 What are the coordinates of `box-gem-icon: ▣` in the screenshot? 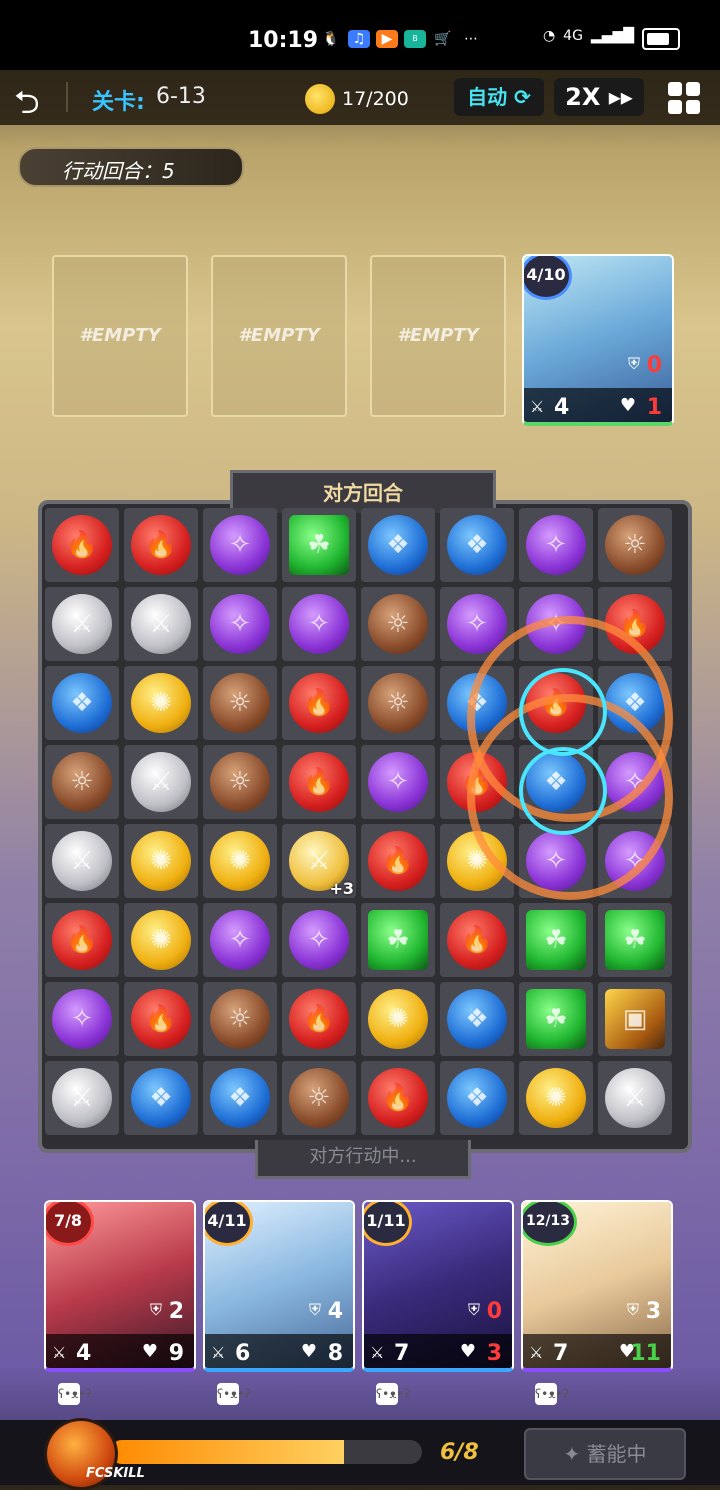 It's located at (635, 1019).